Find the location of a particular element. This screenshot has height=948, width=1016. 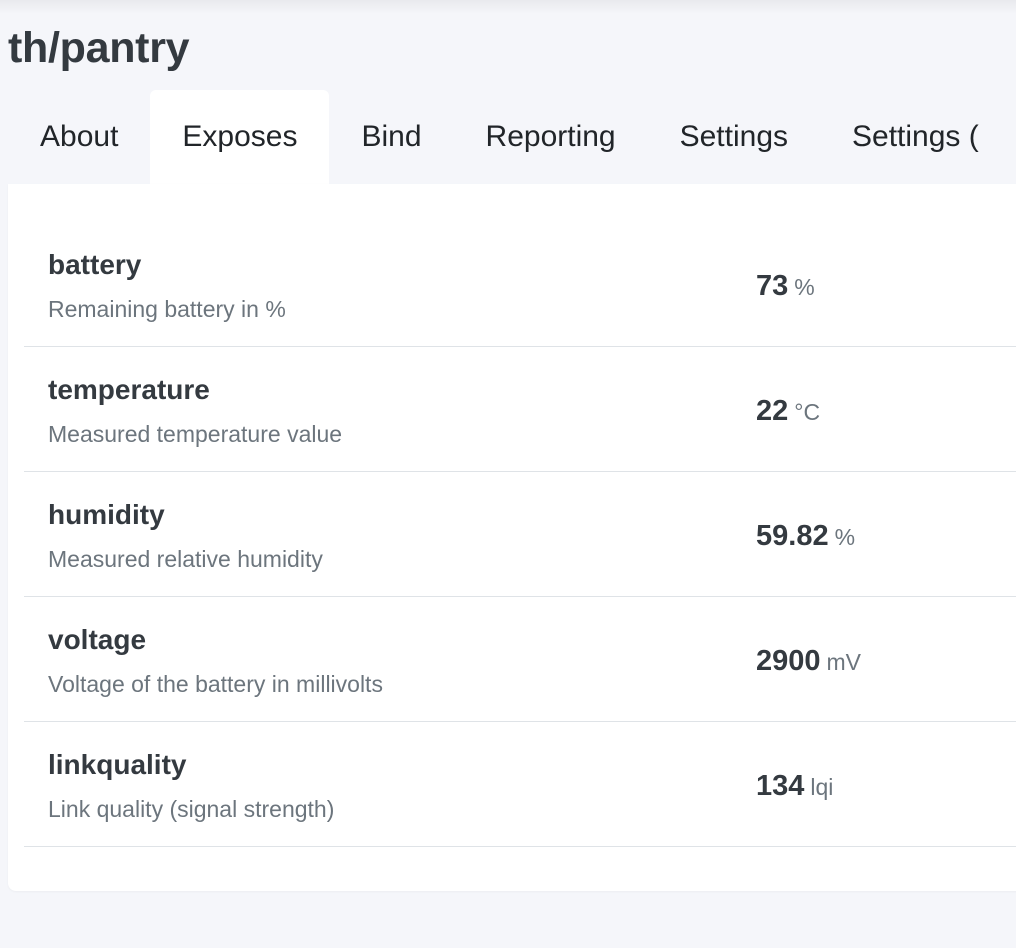

expose-description: Measured relative humidity is located at coordinates (185, 559).